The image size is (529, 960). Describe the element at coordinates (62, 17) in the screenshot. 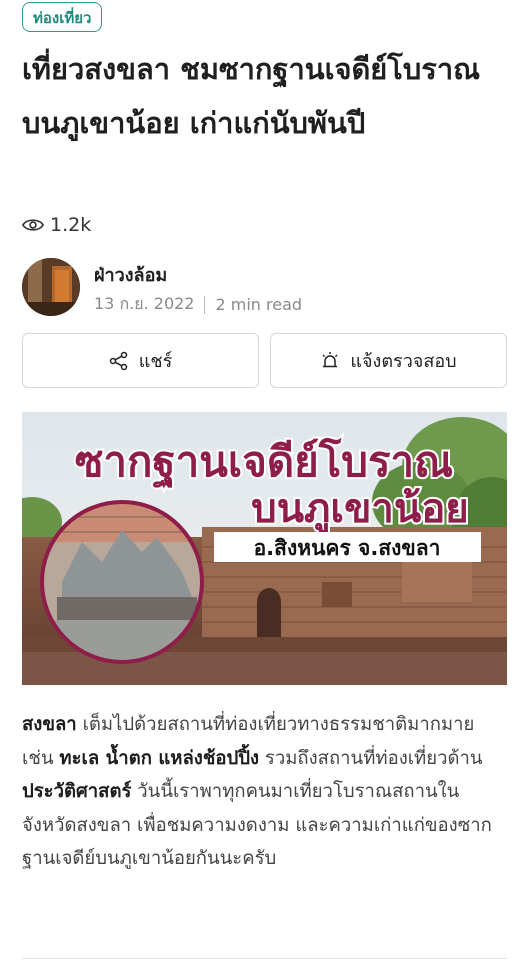

I see `category-tag: ท่องเที่ยว` at that location.